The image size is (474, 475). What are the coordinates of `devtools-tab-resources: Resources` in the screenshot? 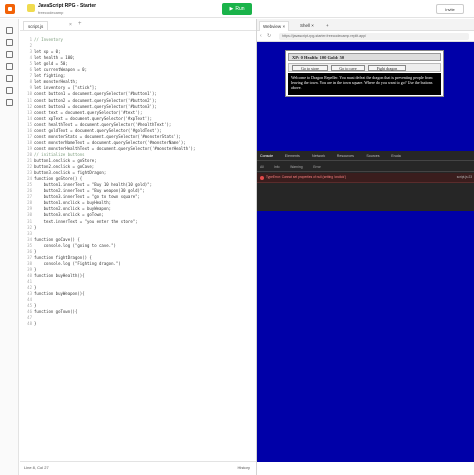 It's located at (345, 156).